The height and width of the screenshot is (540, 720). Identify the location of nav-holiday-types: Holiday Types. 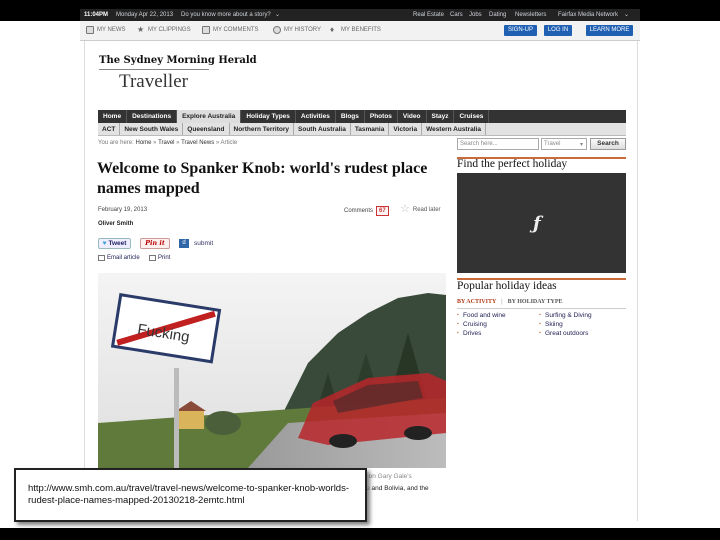
(268, 116).